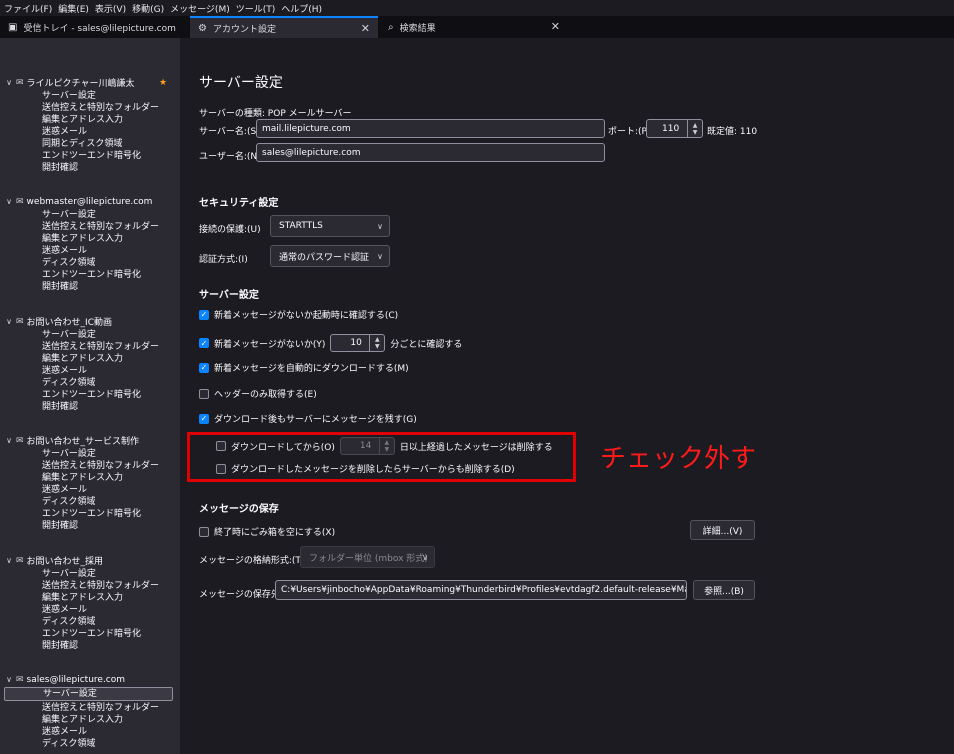 The width and height of the screenshot is (954, 754). What do you see at coordinates (73, 8) in the screenshot?
I see `menu-edit: 編集(E)` at bounding box center [73, 8].